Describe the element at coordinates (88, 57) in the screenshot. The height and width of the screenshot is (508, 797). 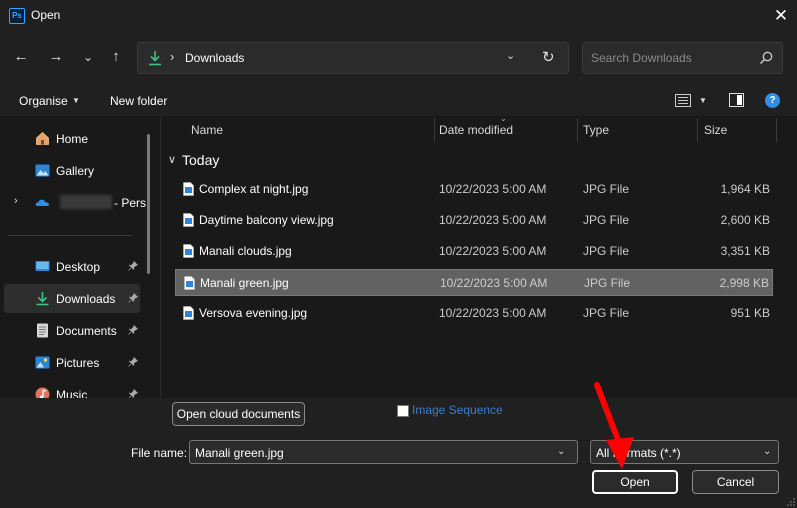
I see `recent-locations-chevron-icon: ⌄` at that location.